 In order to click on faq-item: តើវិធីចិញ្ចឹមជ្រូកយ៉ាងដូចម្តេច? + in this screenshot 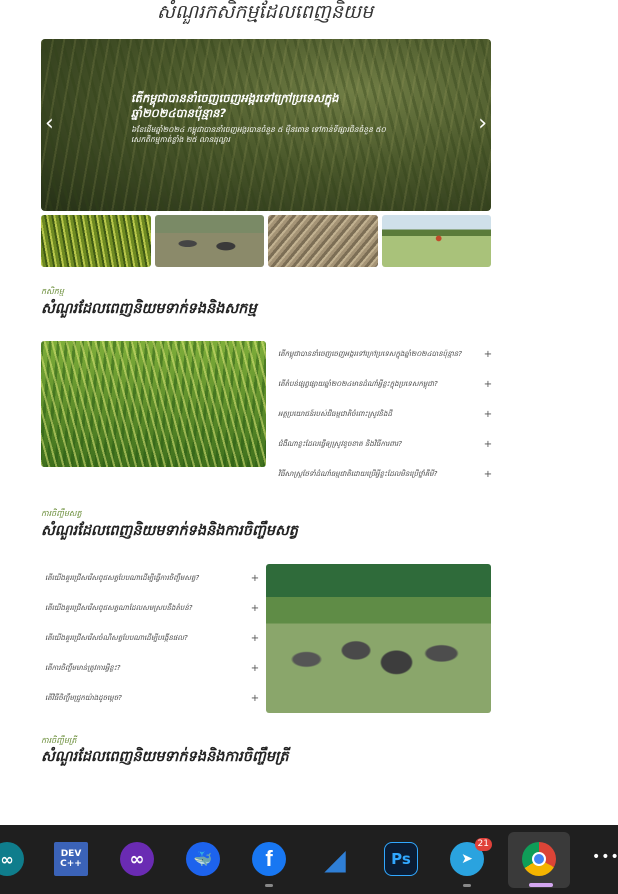, I will do `click(152, 698)`.